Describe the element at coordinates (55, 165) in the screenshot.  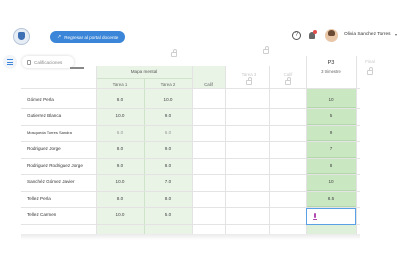
I see `student-name: Rodriguez Rodriguez Jorge` at that location.